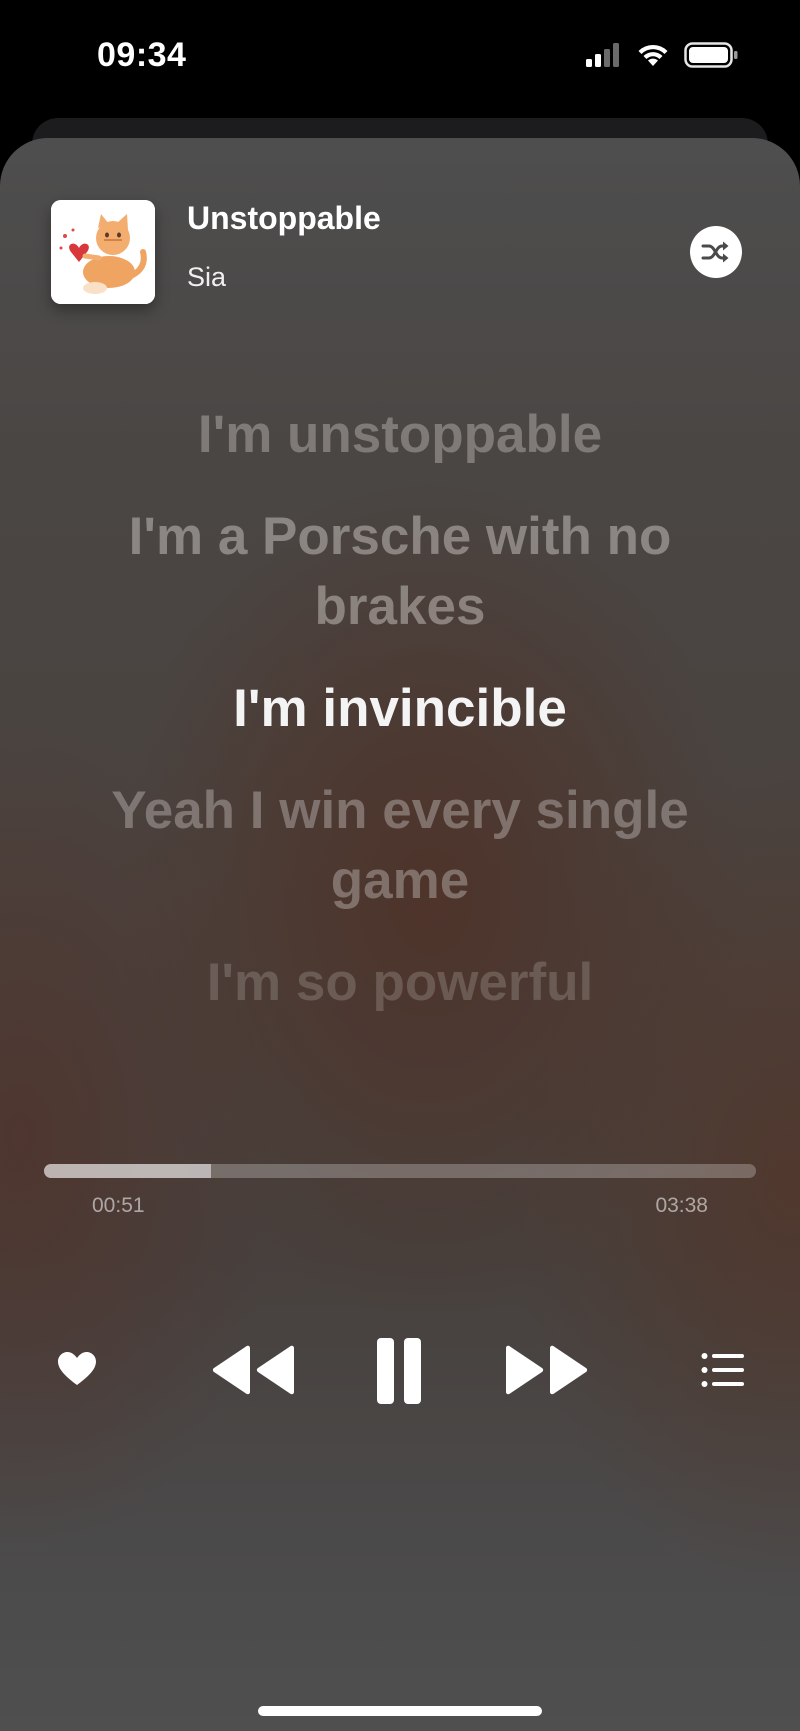 This screenshot has height=1731, width=800. What do you see at coordinates (400, 846) in the screenshot?
I see `lyric-line: Yeah I win every single game` at bounding box center [400, 846].